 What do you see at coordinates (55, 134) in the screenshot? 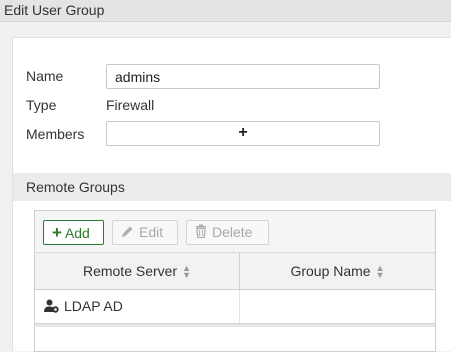
I see `members-label: Members` at bounding box center [55, 134].